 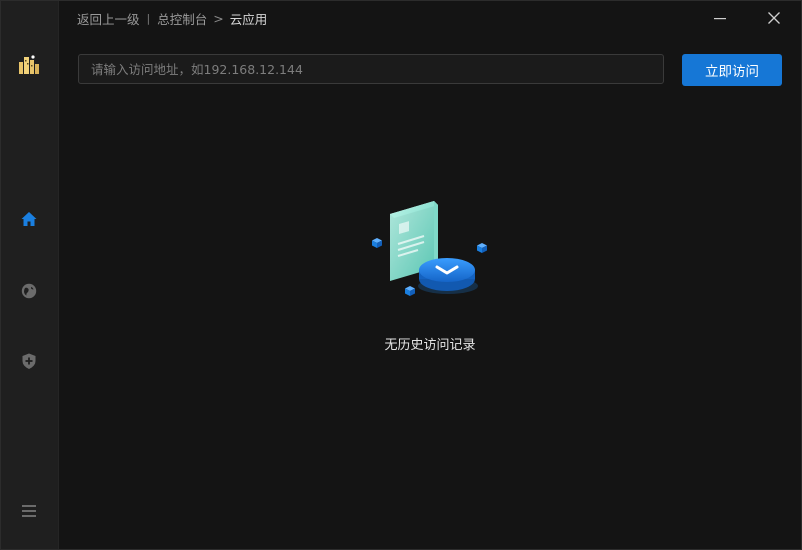 What do you see at coordinates (29, 291) in the screenshot?
I see `globe-icon` at bounding box center [29, 291].